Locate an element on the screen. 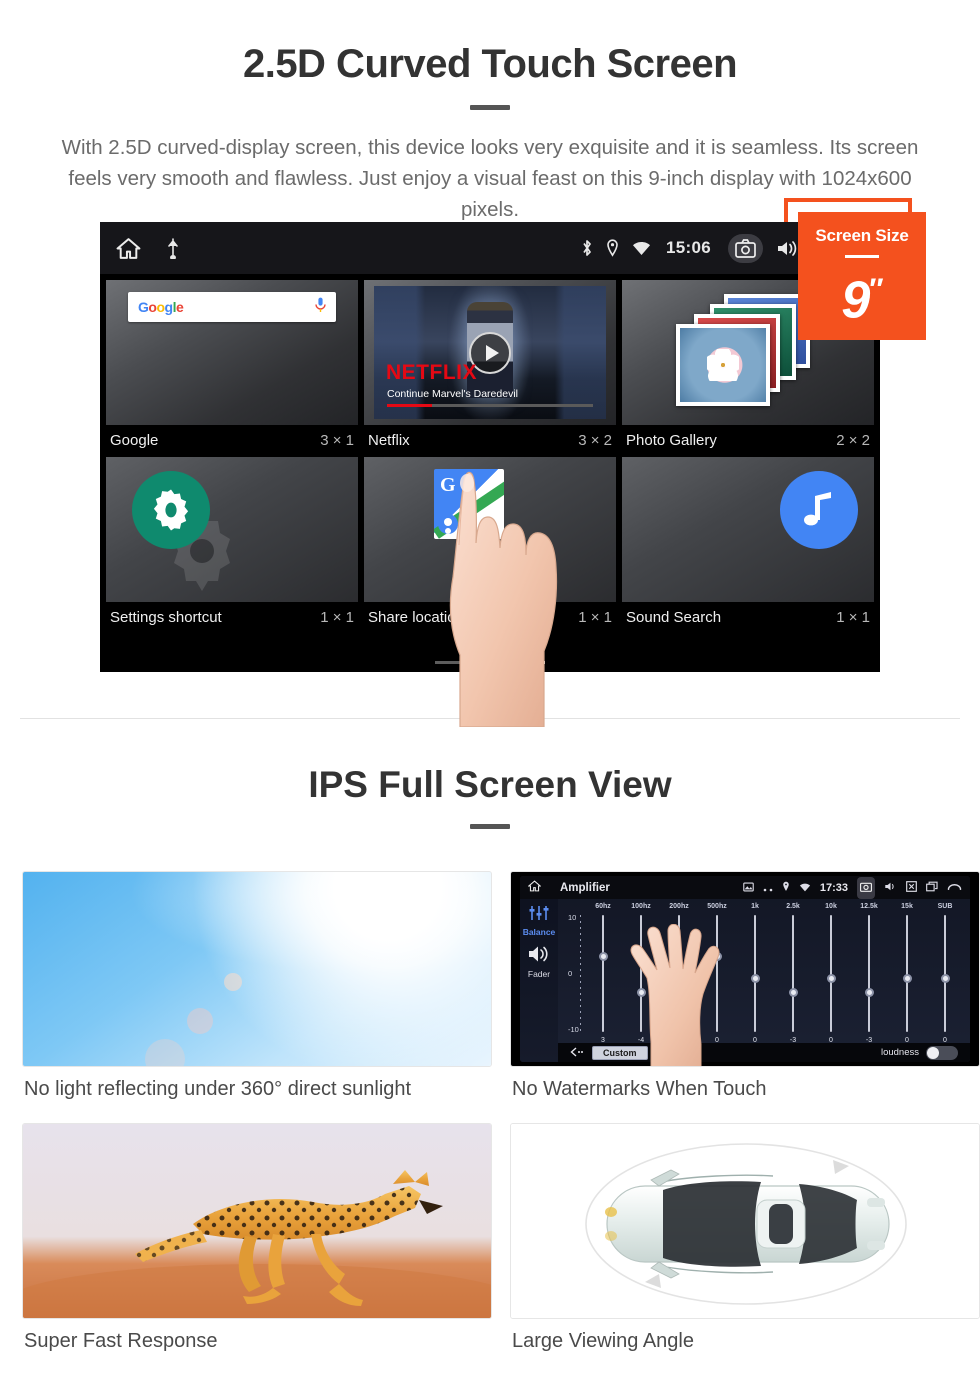 Image resolution: width=980 pixels, height=1394 pixels. status-bar-left is located at coordinates (147, 248).